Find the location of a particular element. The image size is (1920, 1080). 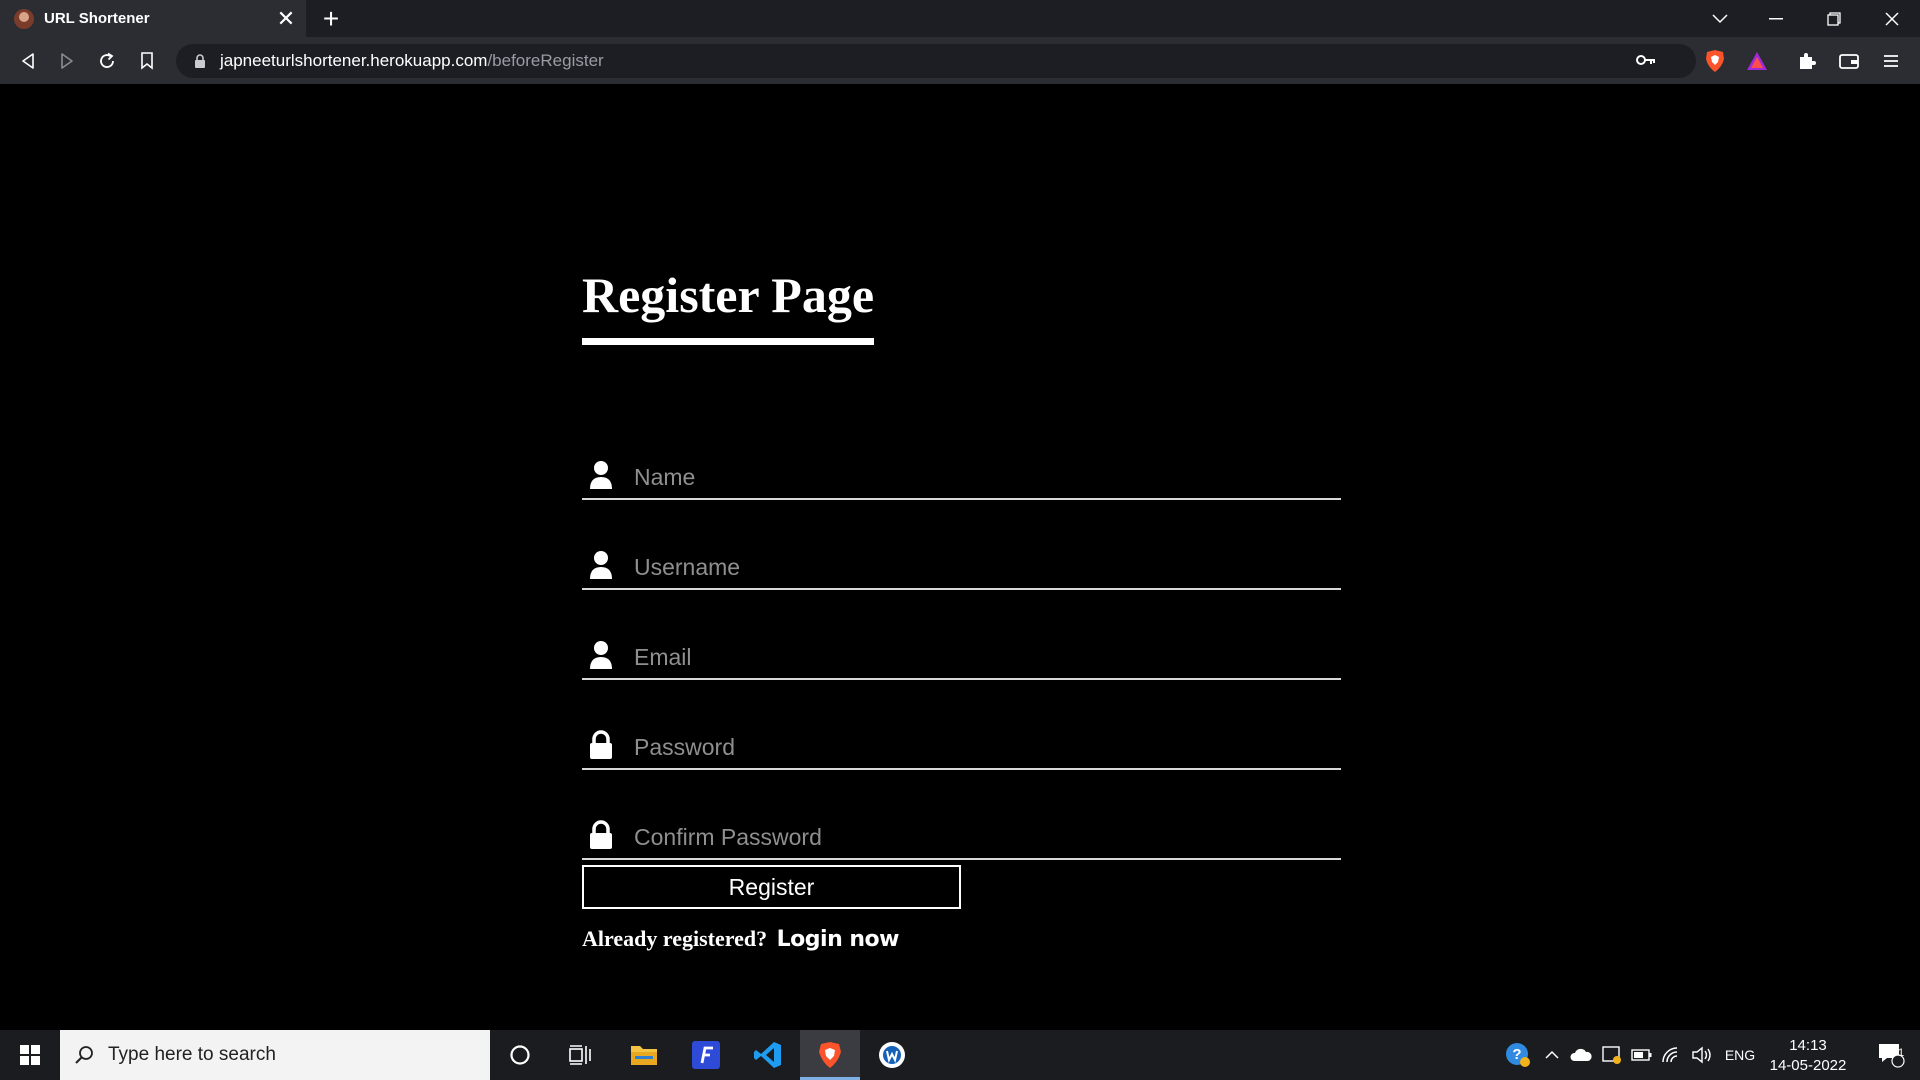

browser-tab: URL Shortener ✕ is located at coordinates (153, 18).